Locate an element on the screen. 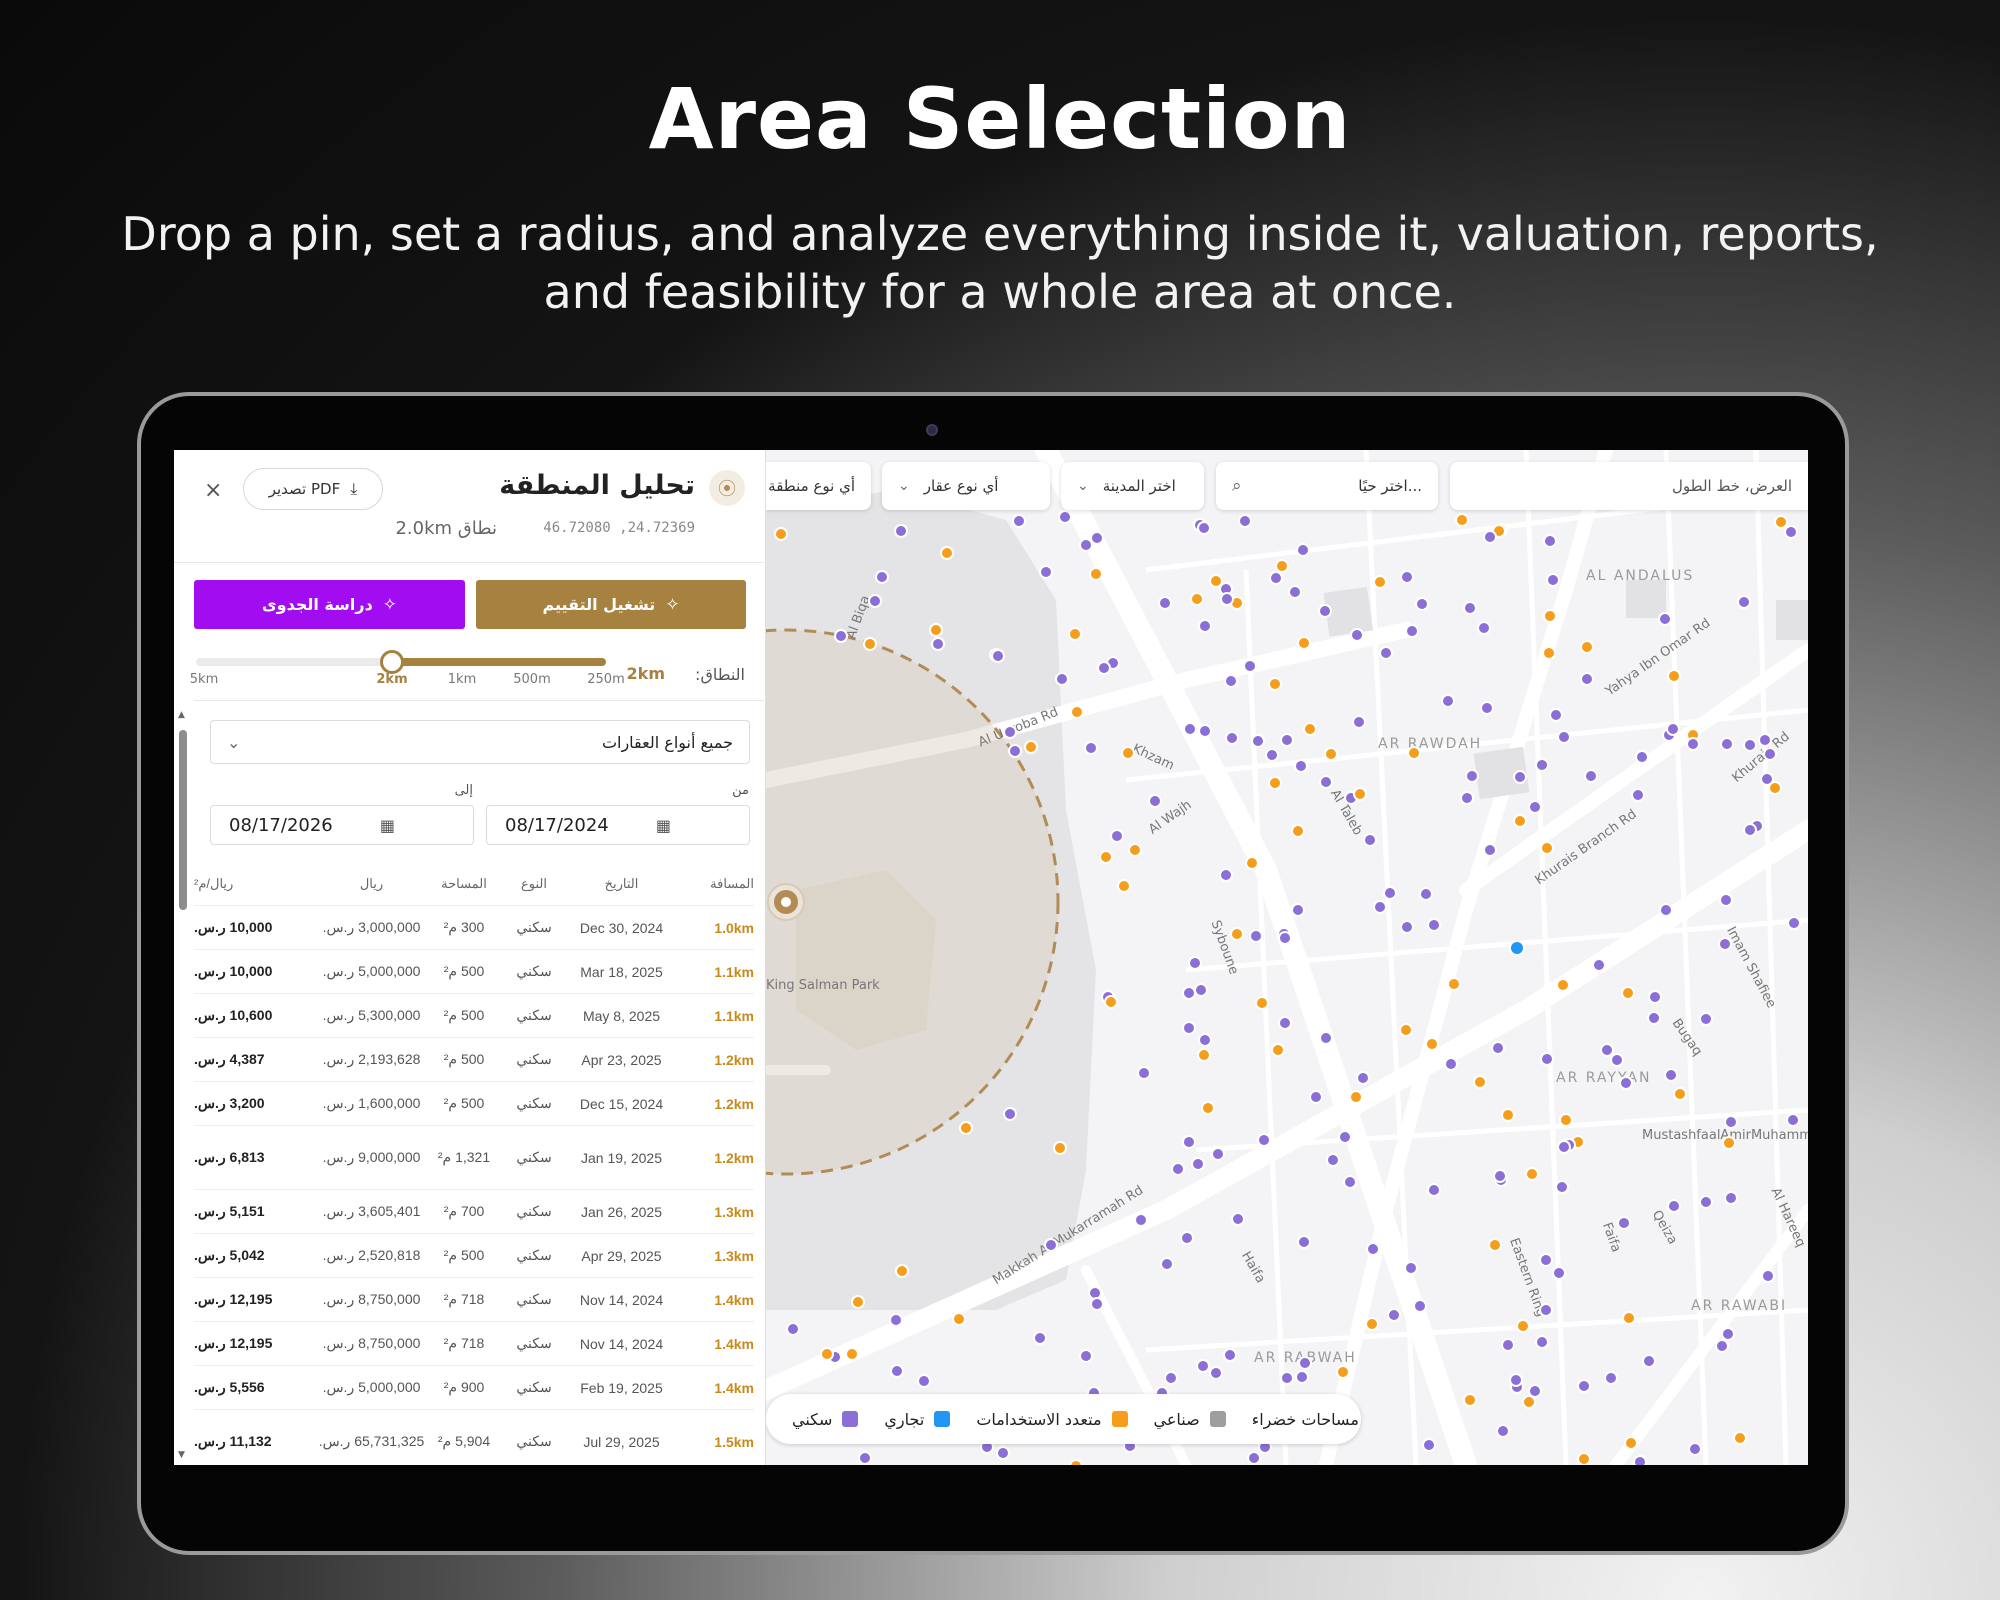 The width and height of the screenshot is (2000, 1600). feasibility-study-button: ✧ دراسة الجدوى is located at coordinates (329, 604).